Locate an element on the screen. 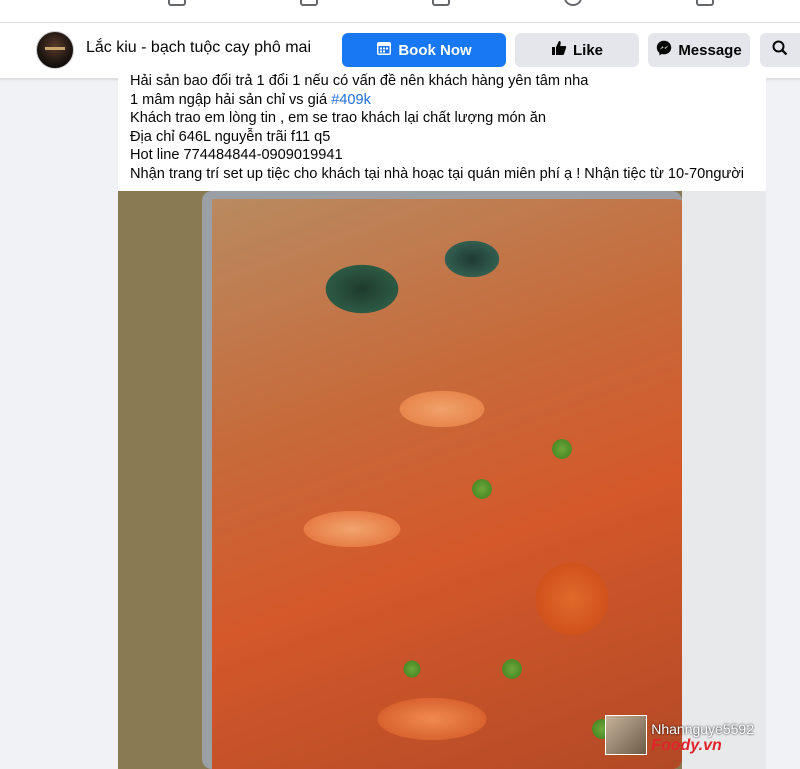 Image resolution: width=800 pixels, height=769 pixels. top-navigation-bar is located at coordinates (400, 11).